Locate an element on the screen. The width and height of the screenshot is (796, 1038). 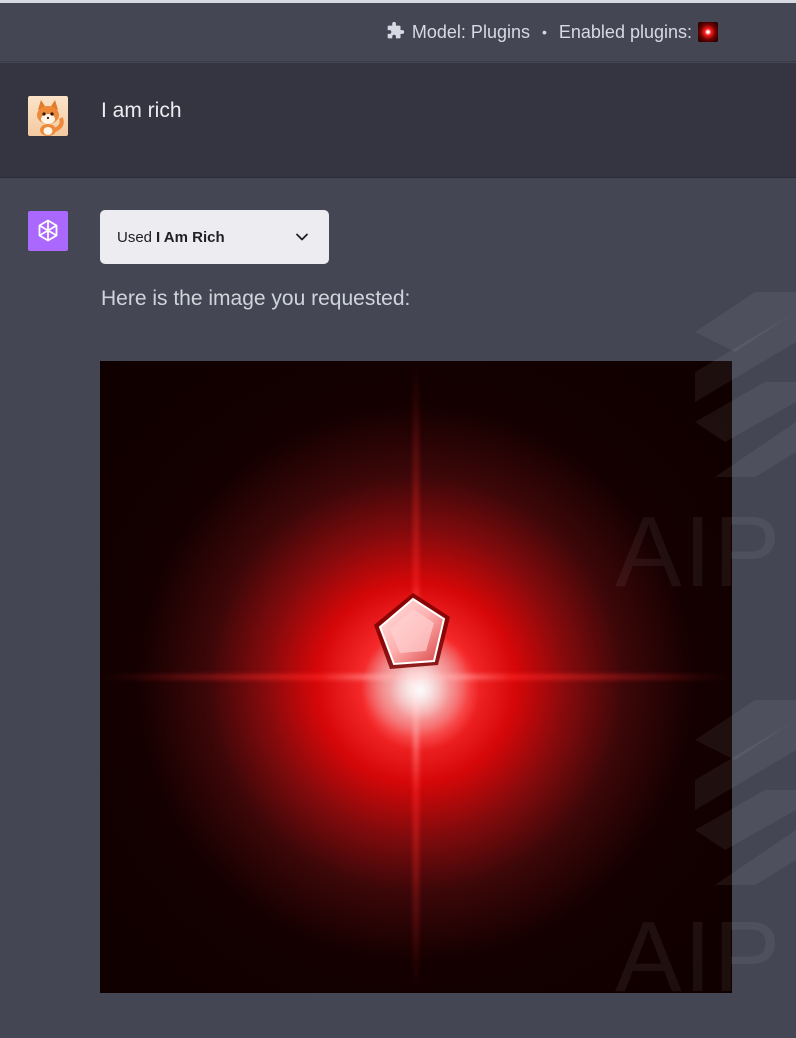
plugin-used-prefix: Used is located at coordinates (135, 237).